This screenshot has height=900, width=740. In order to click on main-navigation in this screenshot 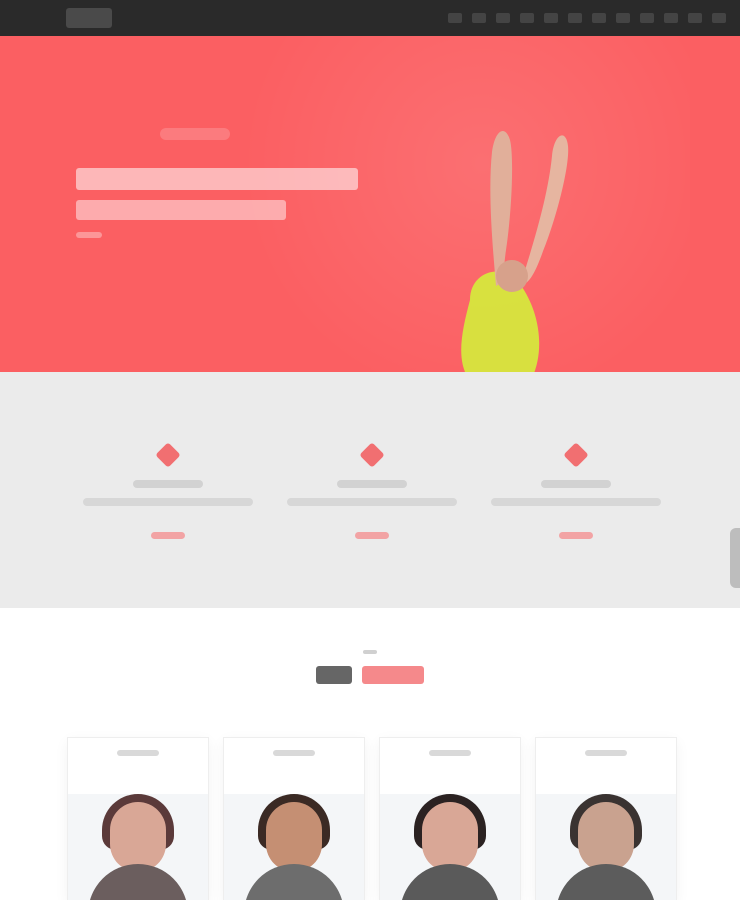, I will do `click(587, 18)`.